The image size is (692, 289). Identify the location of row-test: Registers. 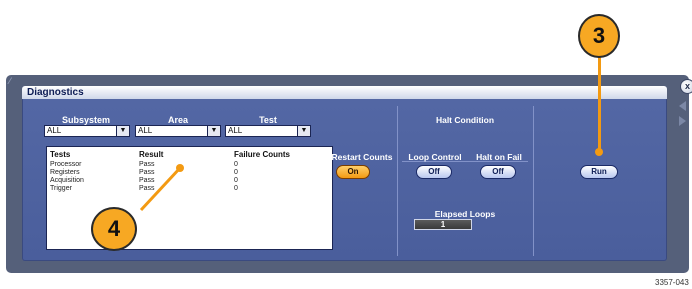
(65, 172).